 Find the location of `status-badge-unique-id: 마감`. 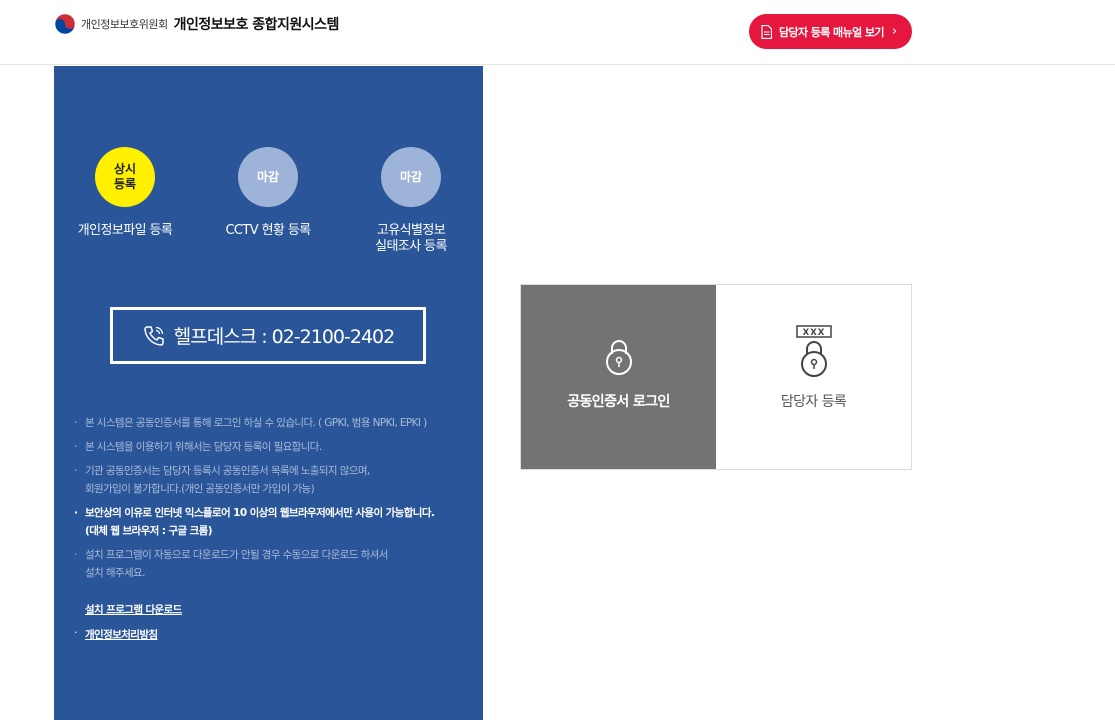

status-badge-unique-id: 마감 is located at coordinates (411, 177).